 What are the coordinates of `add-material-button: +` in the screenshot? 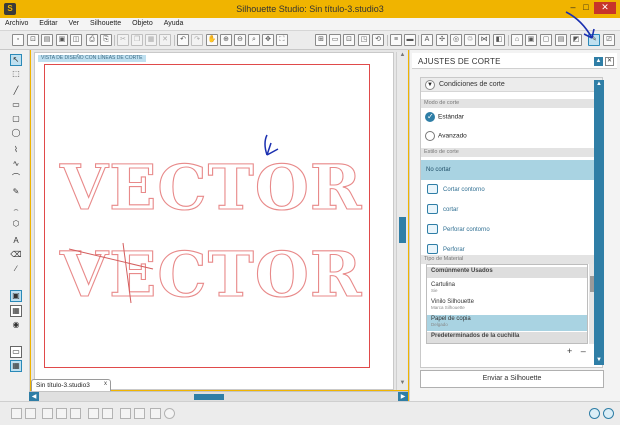 It's located at (569, 351).